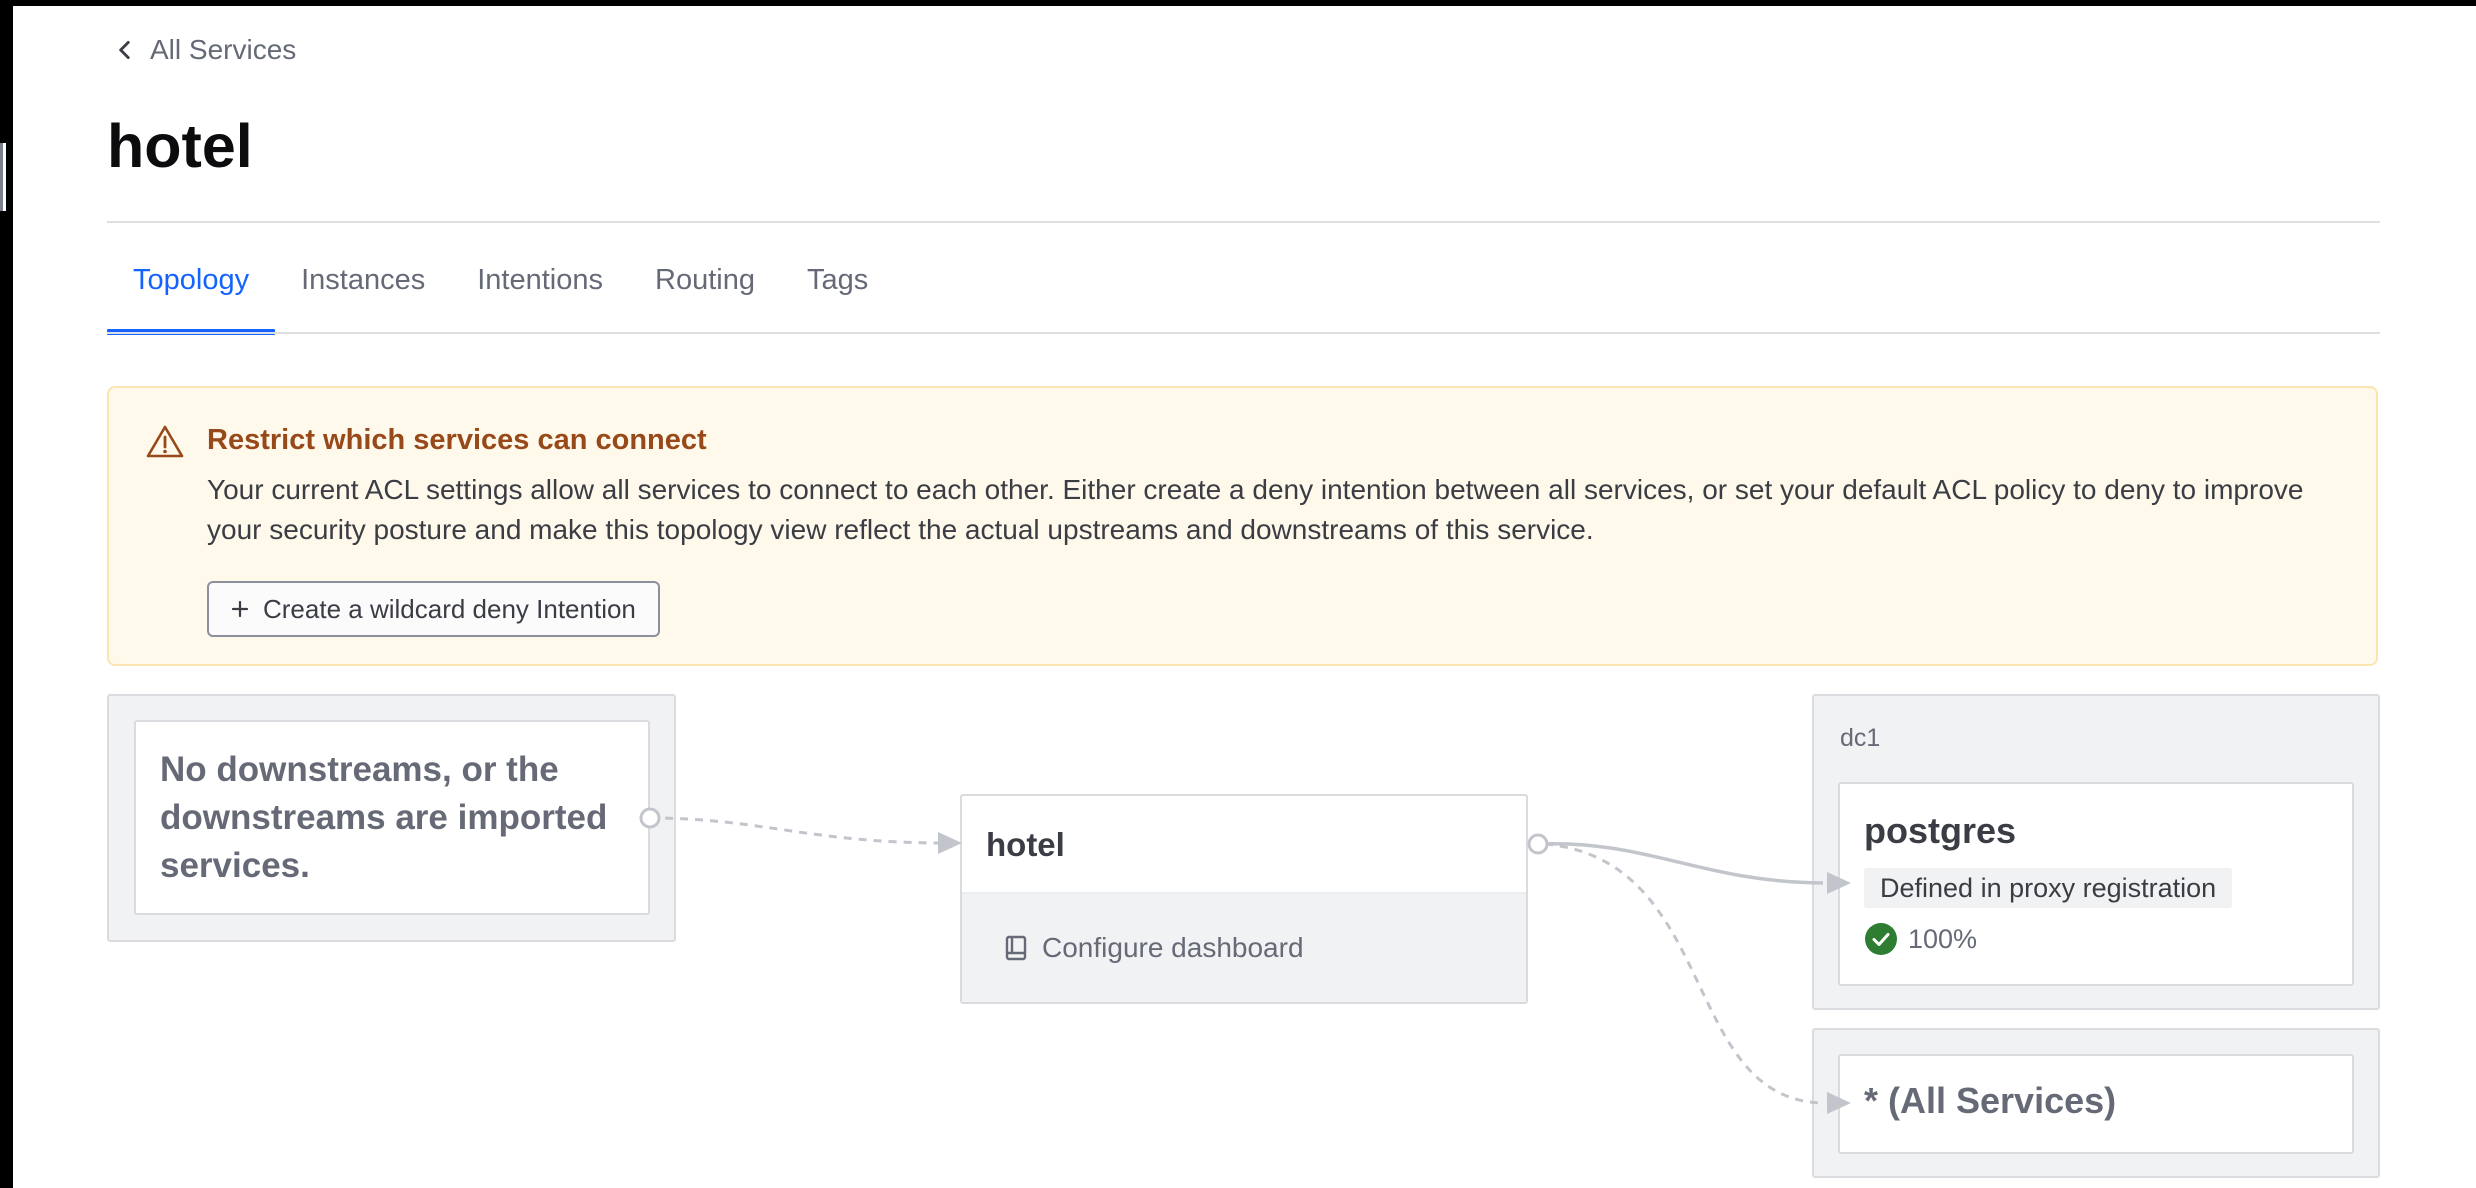 The width and height of the screenshot is (2476, 1188). Describe the element at coordinates (650, 818) in the screenshot. I see `downstream-connector` at that location.